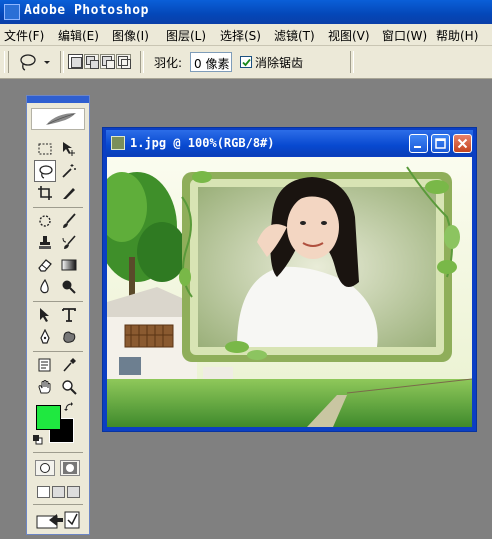 Image resolution: width=492 pixels, height=539 pixels. I want to click on dodge-icon, so click(69, 287).